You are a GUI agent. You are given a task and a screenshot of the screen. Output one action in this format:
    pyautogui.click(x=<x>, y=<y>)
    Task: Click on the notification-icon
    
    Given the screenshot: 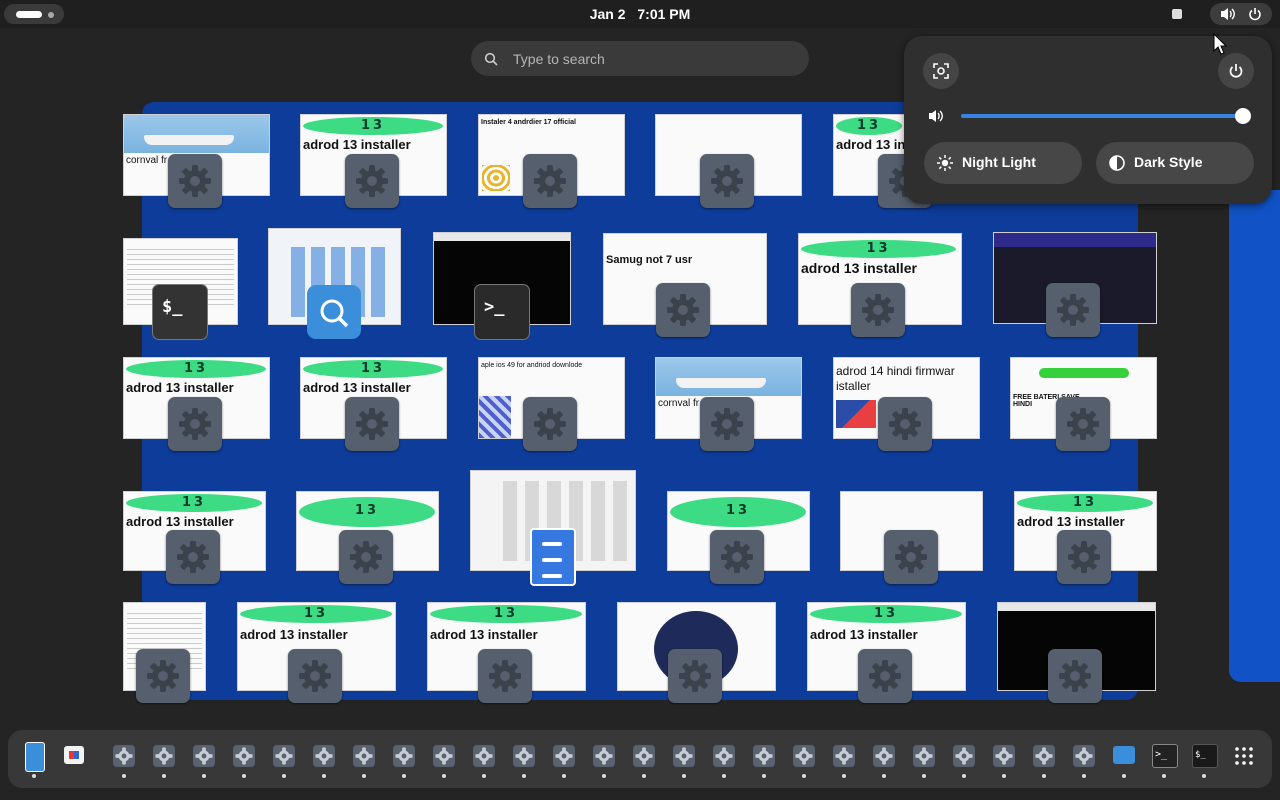 What is the action you would take?
    pyautogui.click(x=1177, y=14)
    